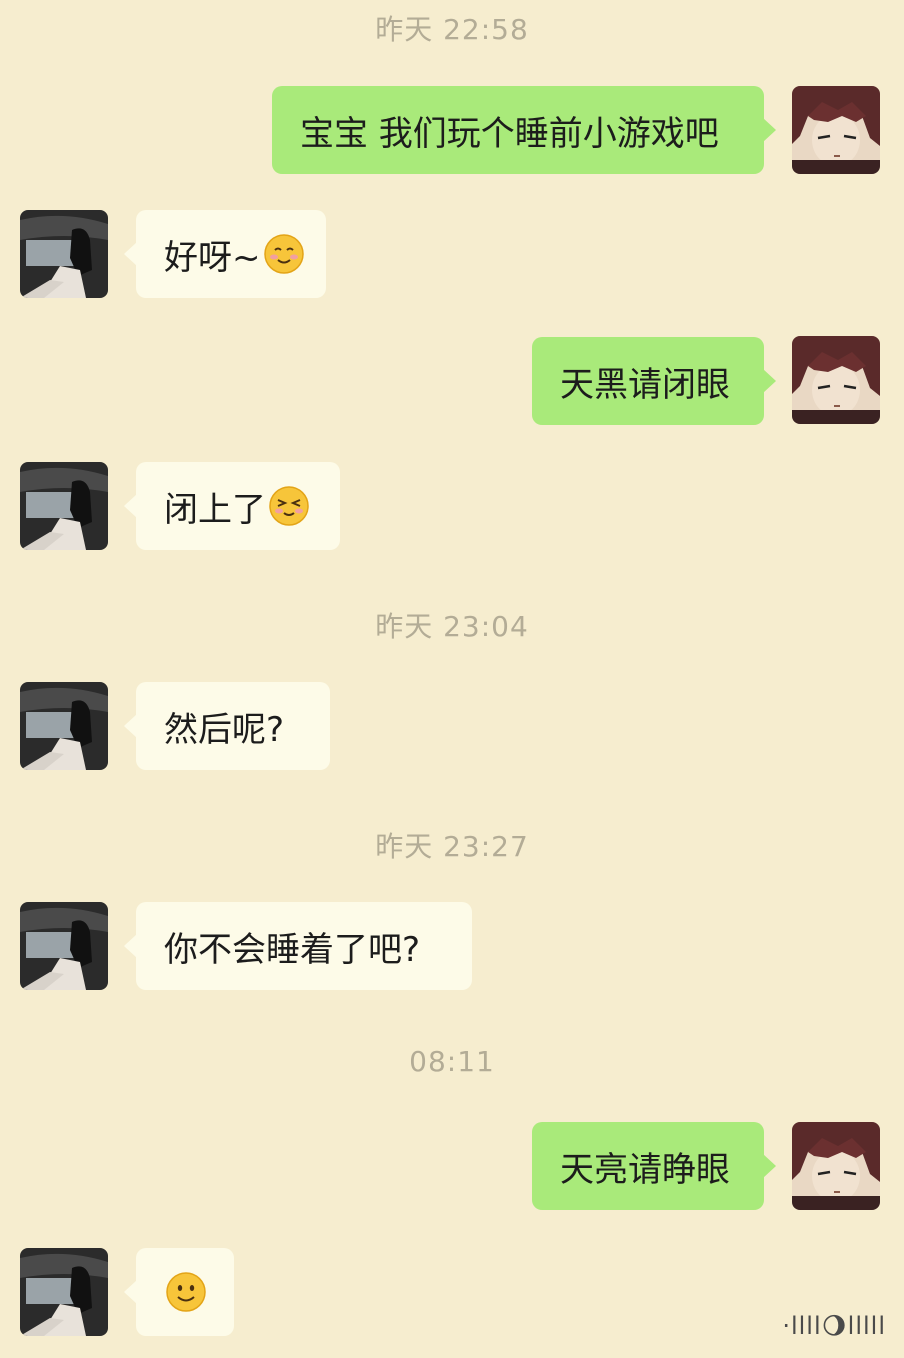 The image size is (904, 1358). What do you see at coordinates (452, 1061) in the screenshot?
I see `timestamp: 08:11` at bounding box center [452, 1061].